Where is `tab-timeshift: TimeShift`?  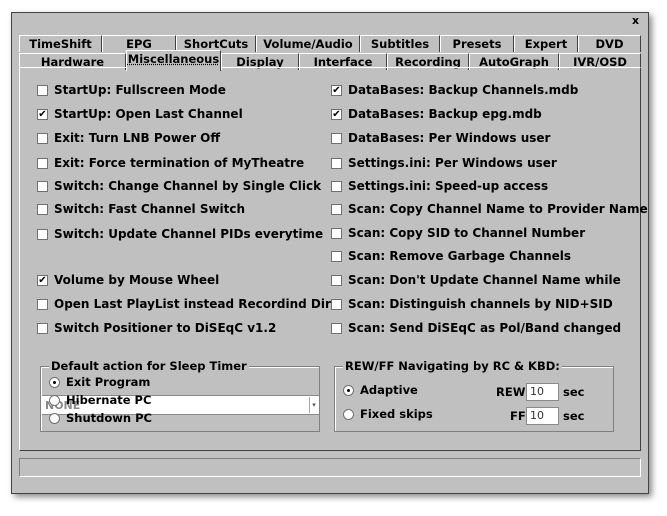 tab-timeshift: TimeShift is located at coordinates (60, 43).